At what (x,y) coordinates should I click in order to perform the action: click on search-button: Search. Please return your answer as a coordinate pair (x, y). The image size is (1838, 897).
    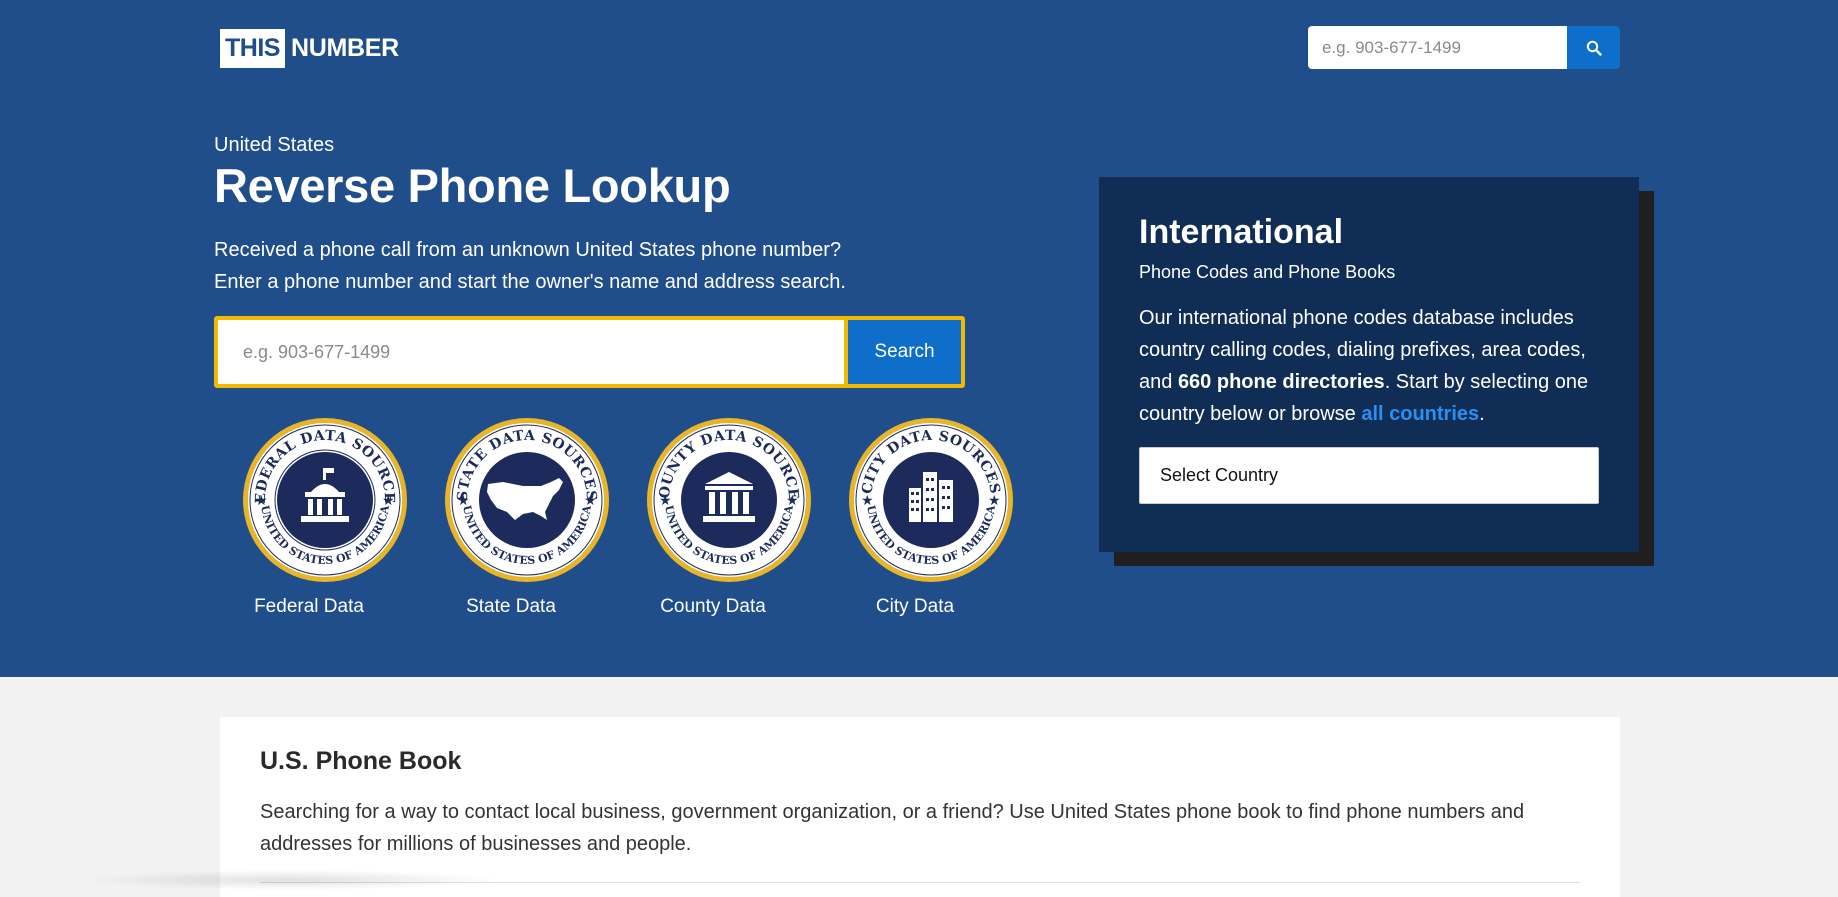
    Looking at the image, I should click on (904, 352).